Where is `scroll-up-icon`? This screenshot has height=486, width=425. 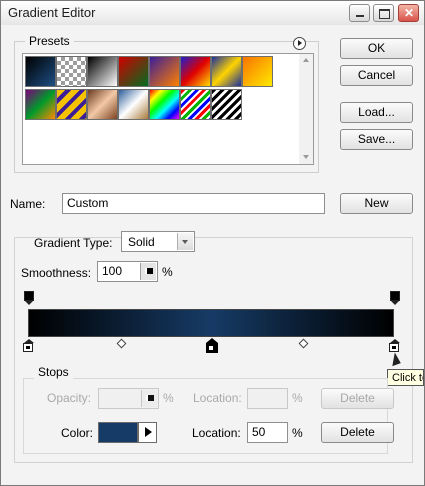 scroll-up-icon is located at coordinates (306, 60).